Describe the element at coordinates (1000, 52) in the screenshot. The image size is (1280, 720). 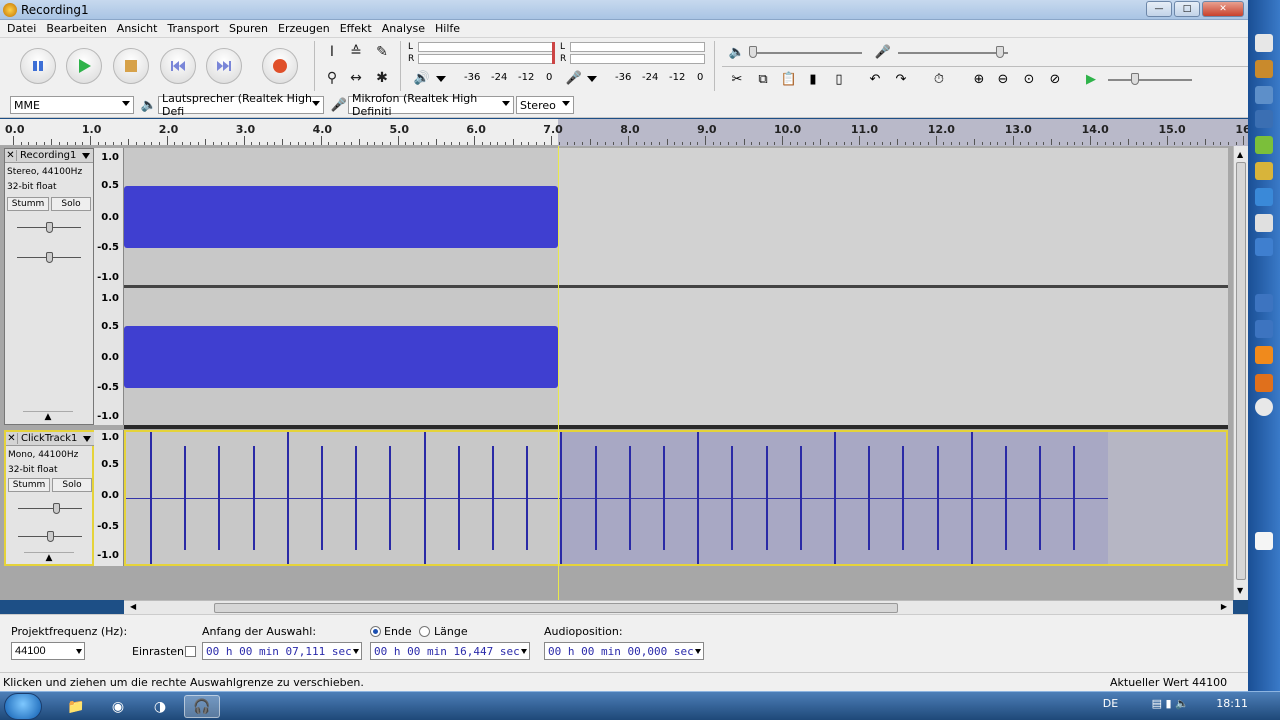
I see `input-volume-thumb` at that location.